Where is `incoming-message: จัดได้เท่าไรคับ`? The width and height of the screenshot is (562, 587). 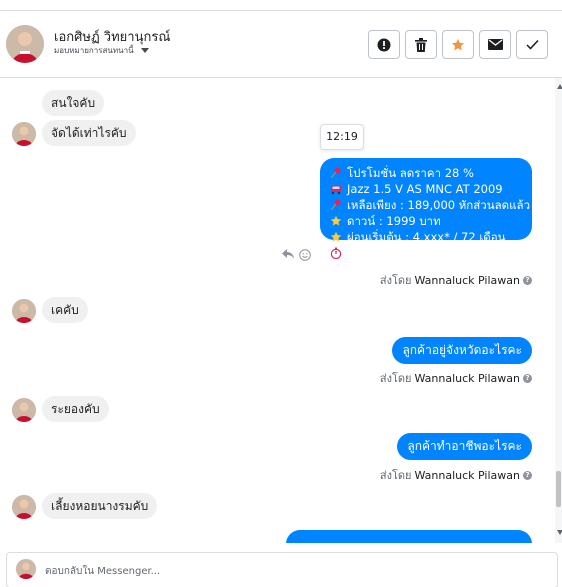 incoming-message: จัดได้เท่าไรคับ is located at coordinates (89, 133).